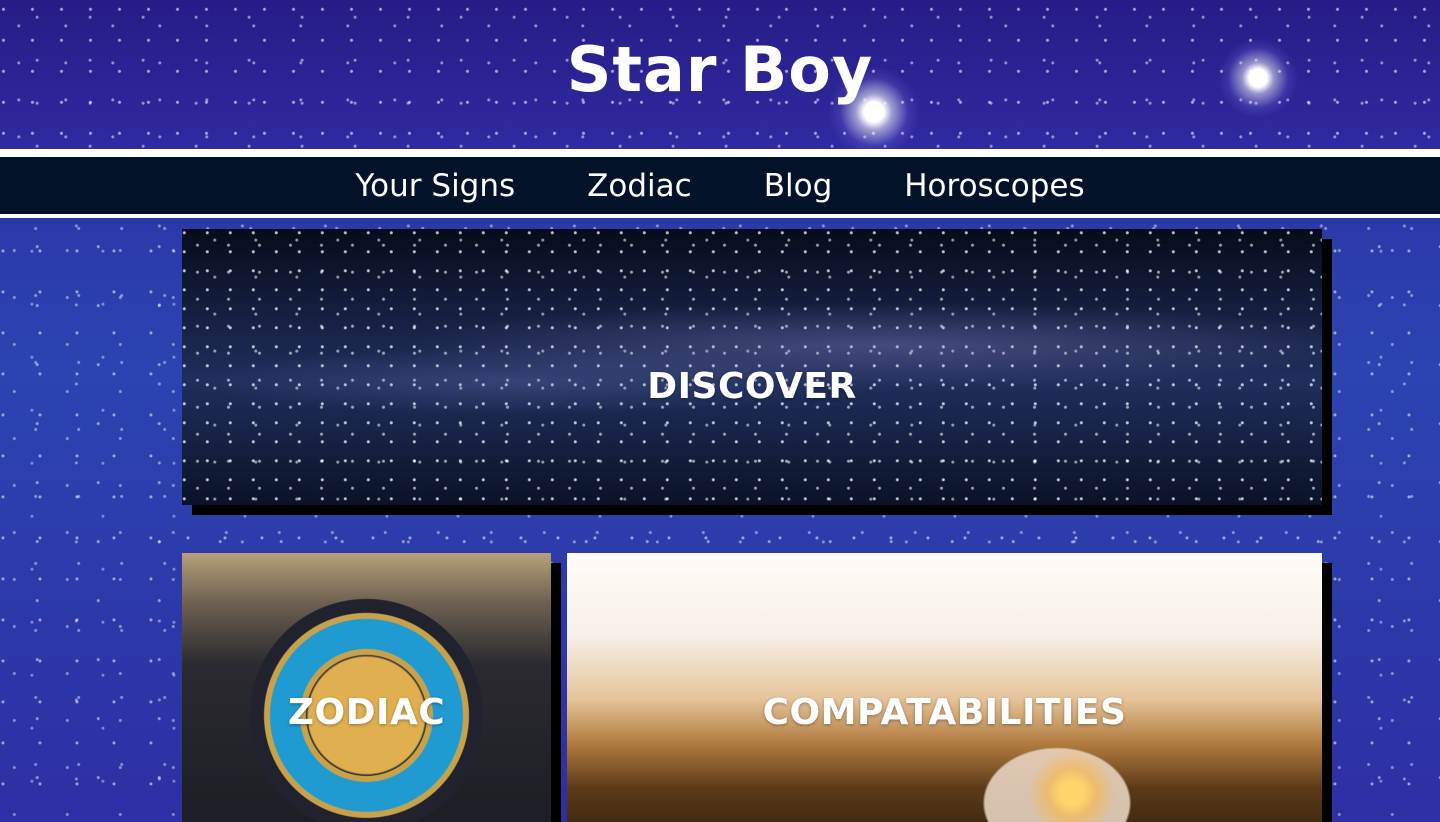 Image resolution: width=1440 pixels, height=822 pixels. What do you see at coordinates (366, 687) in the screenshot?
I see `zodiac-card: ZODIAC` at bounding box center [366, 687].